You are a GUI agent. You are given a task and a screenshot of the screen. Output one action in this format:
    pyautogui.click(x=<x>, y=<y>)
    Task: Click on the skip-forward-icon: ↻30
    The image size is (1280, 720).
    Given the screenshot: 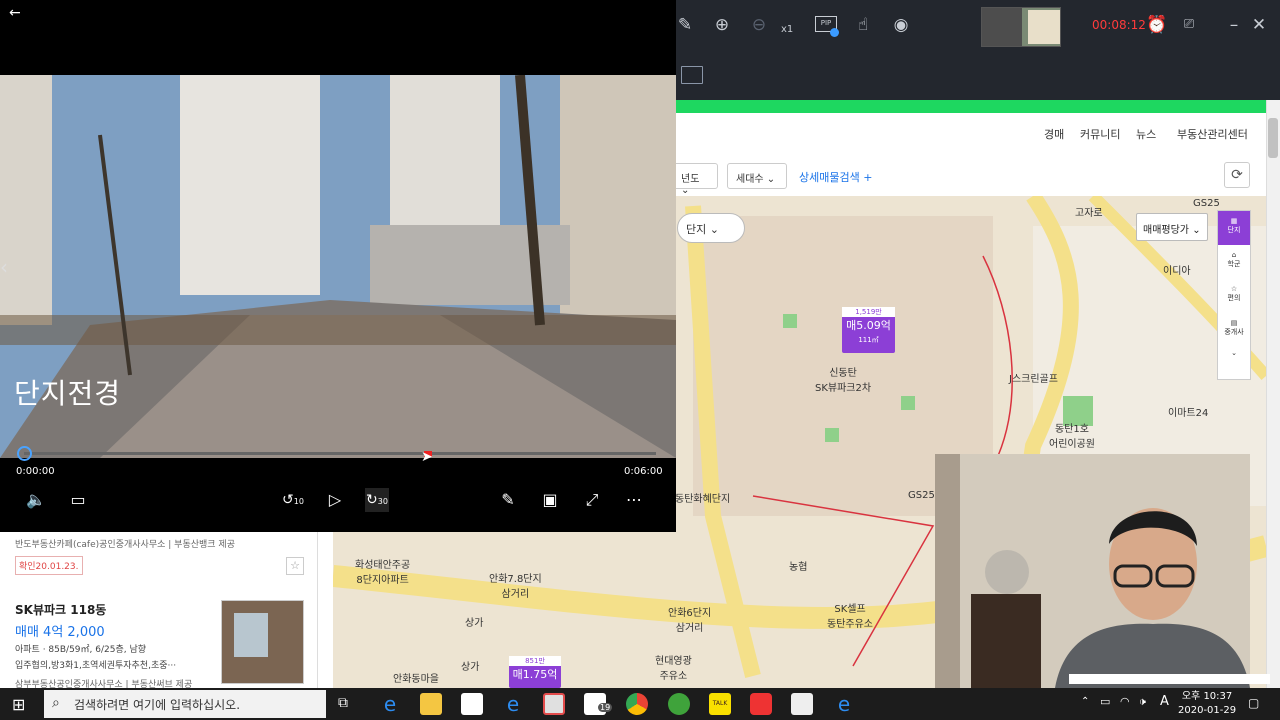 What is the action you would take?
    pyautogui.click(x=377, y=500)
    